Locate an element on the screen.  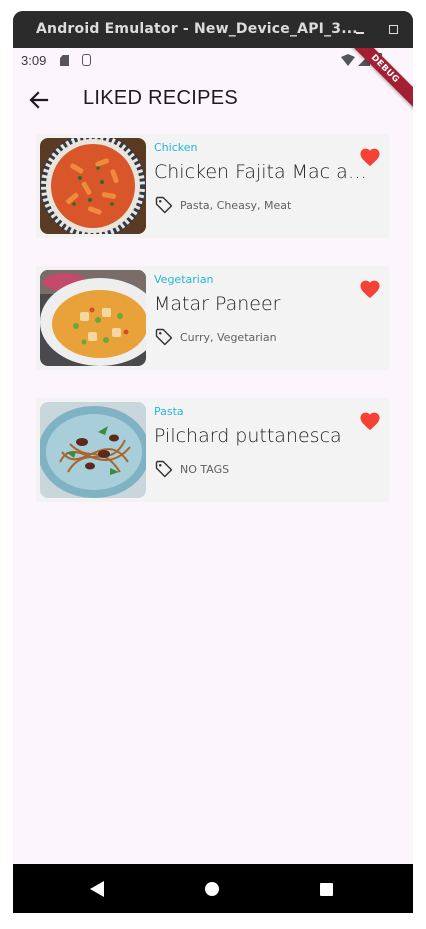
recipe-title: Pilchard puttanesca is located at coordinates (248, 436).